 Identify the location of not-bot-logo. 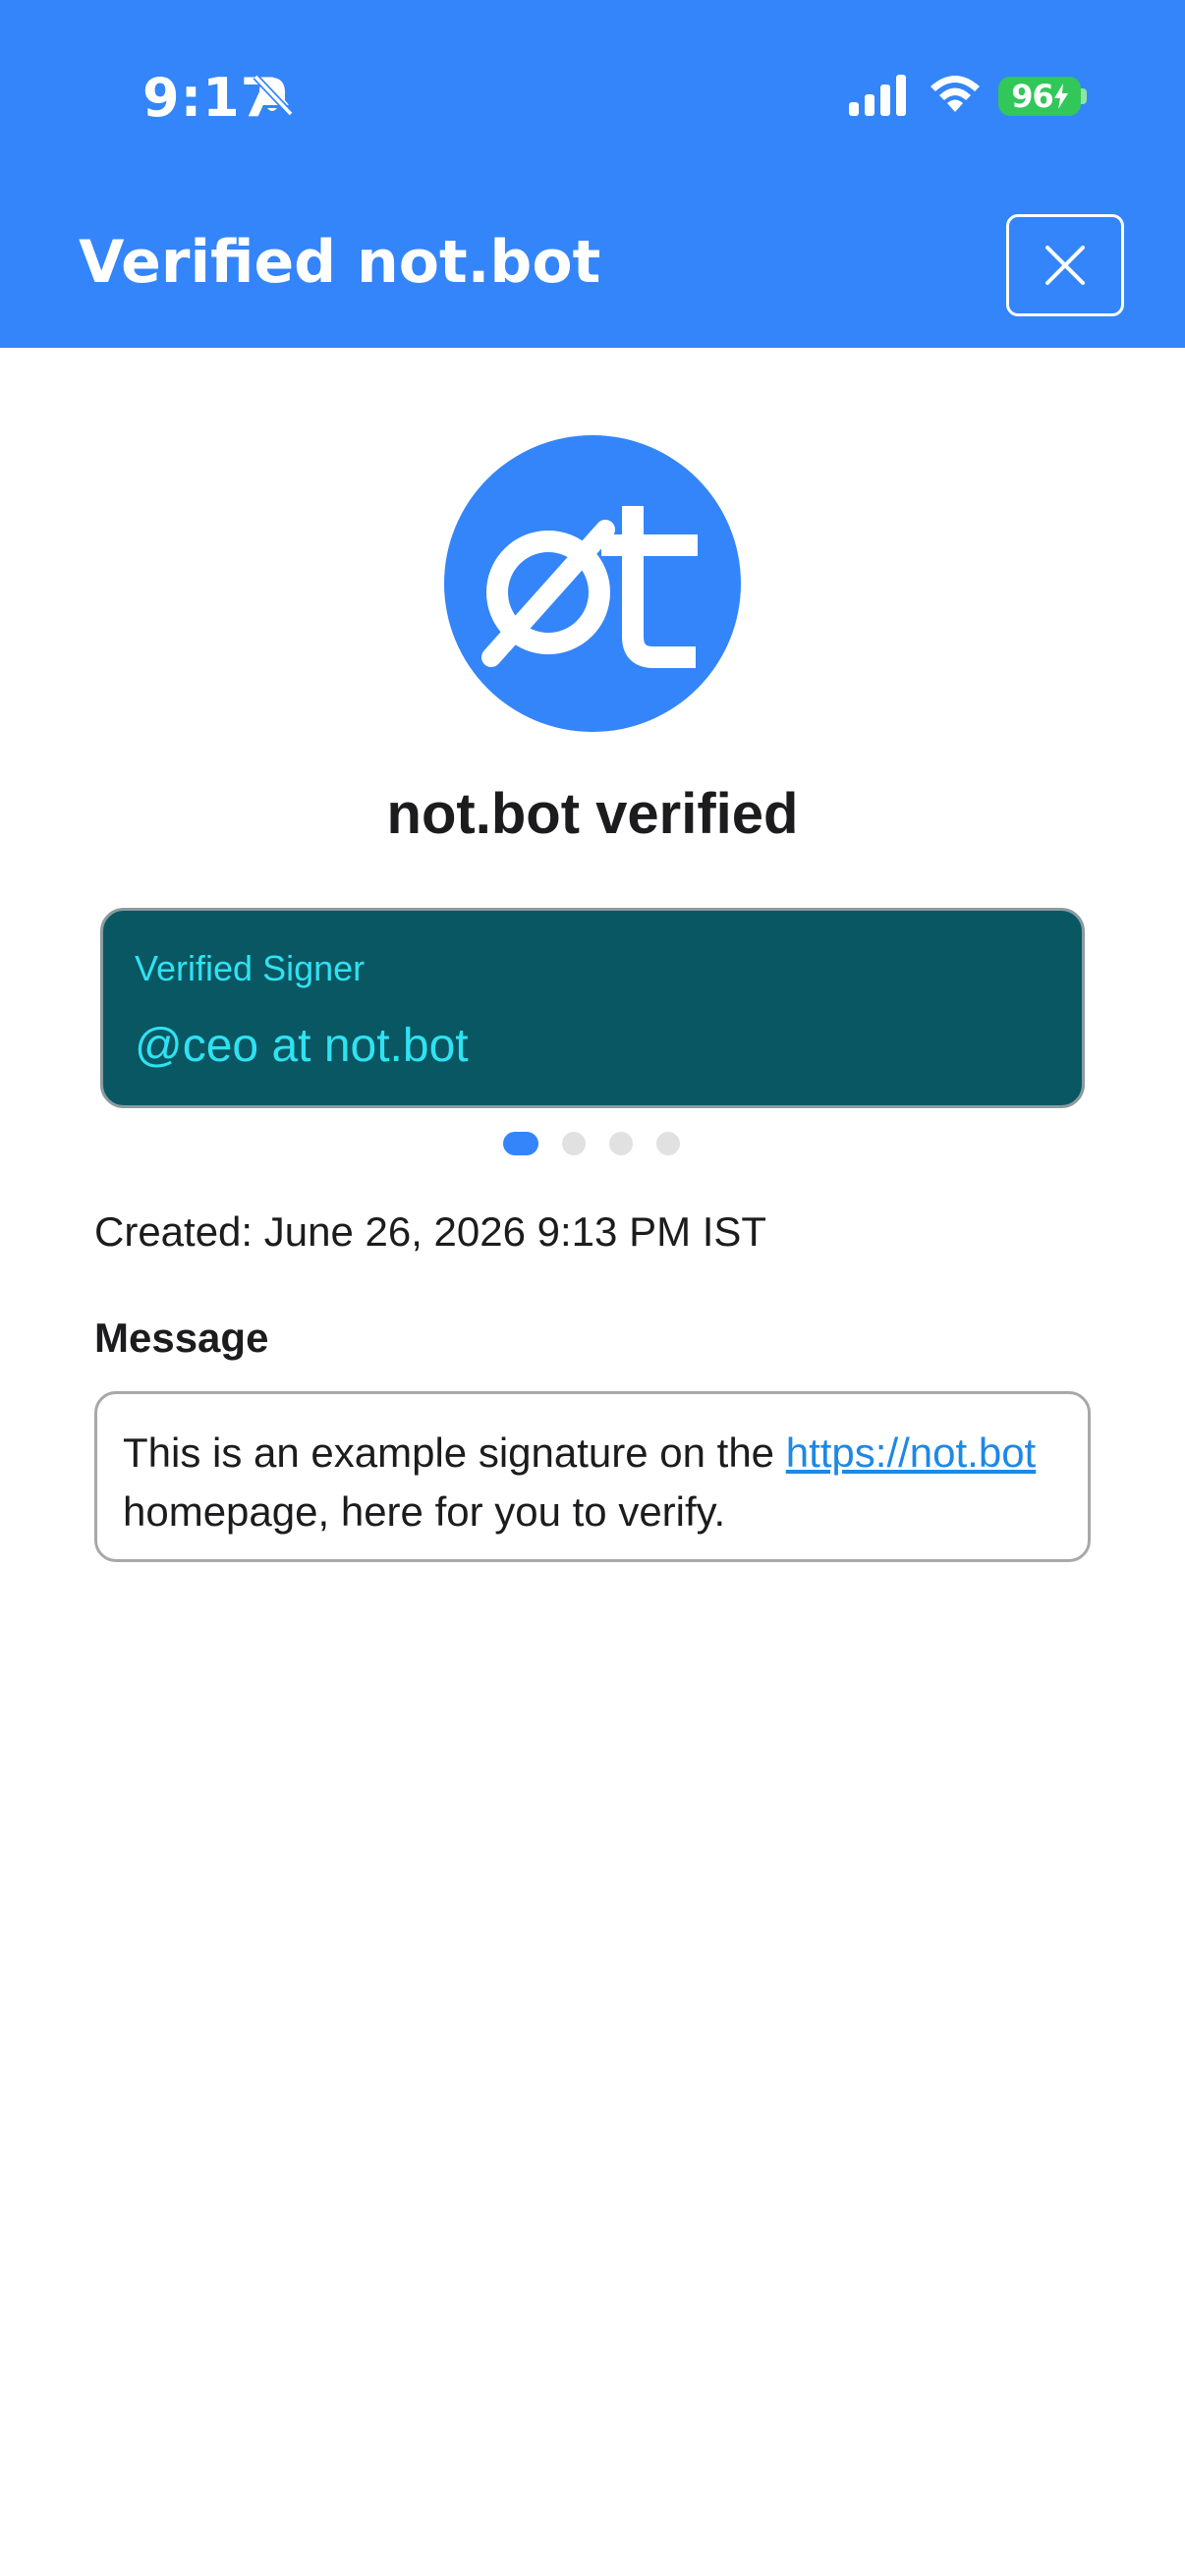
(592, 583).